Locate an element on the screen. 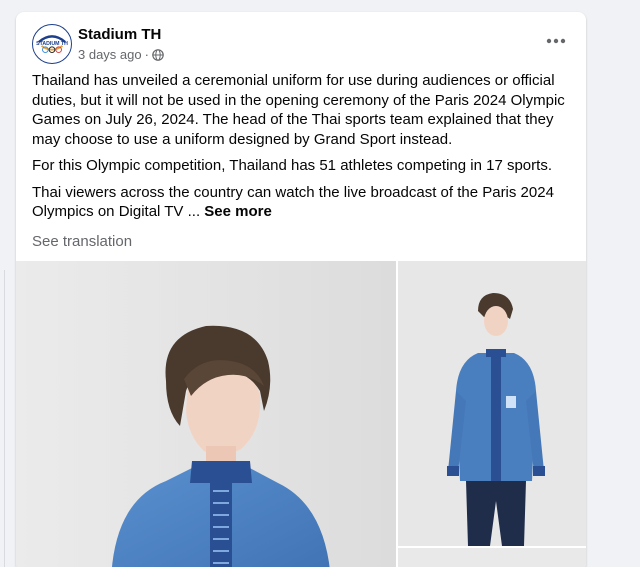 This screenshot has height=567, width=640. avatar-logo-text: STADIUM TH is located at coordinates (52, 44).